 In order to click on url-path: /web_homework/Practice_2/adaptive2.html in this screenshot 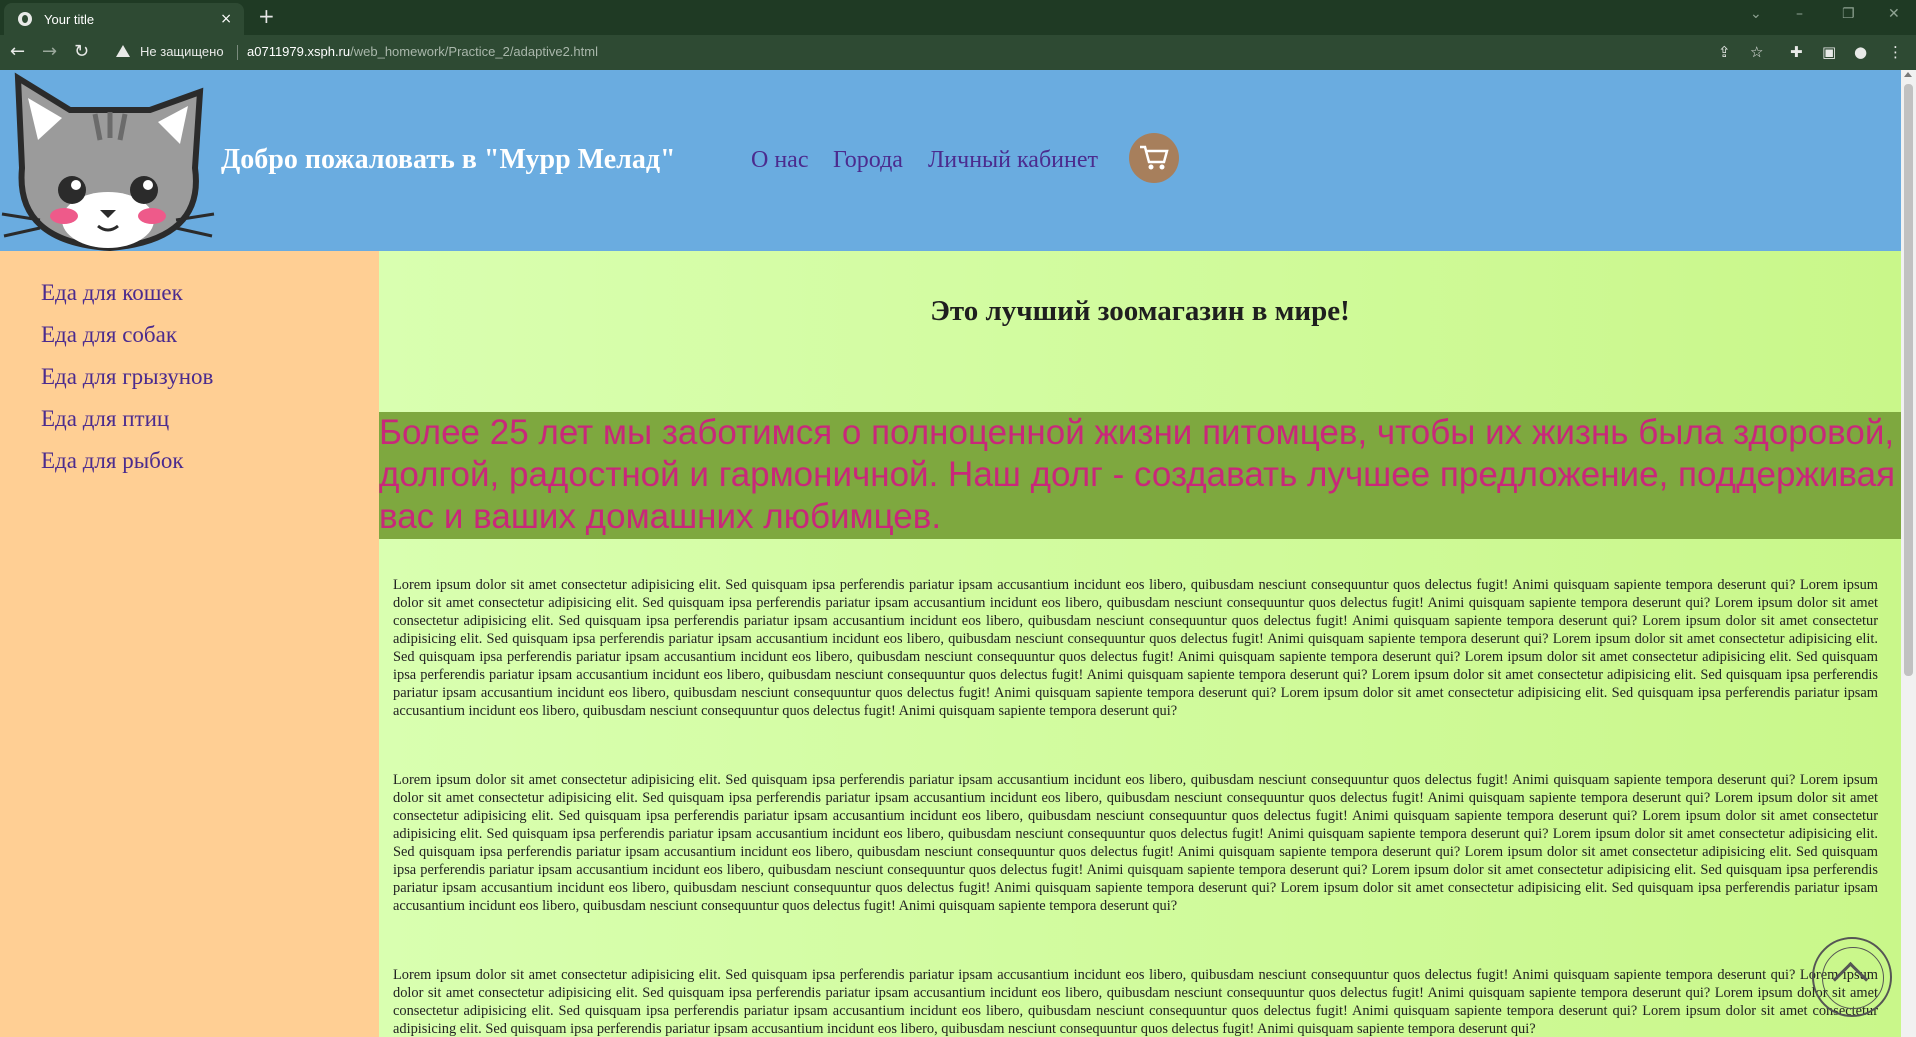, I will do `click(474, 51)`.